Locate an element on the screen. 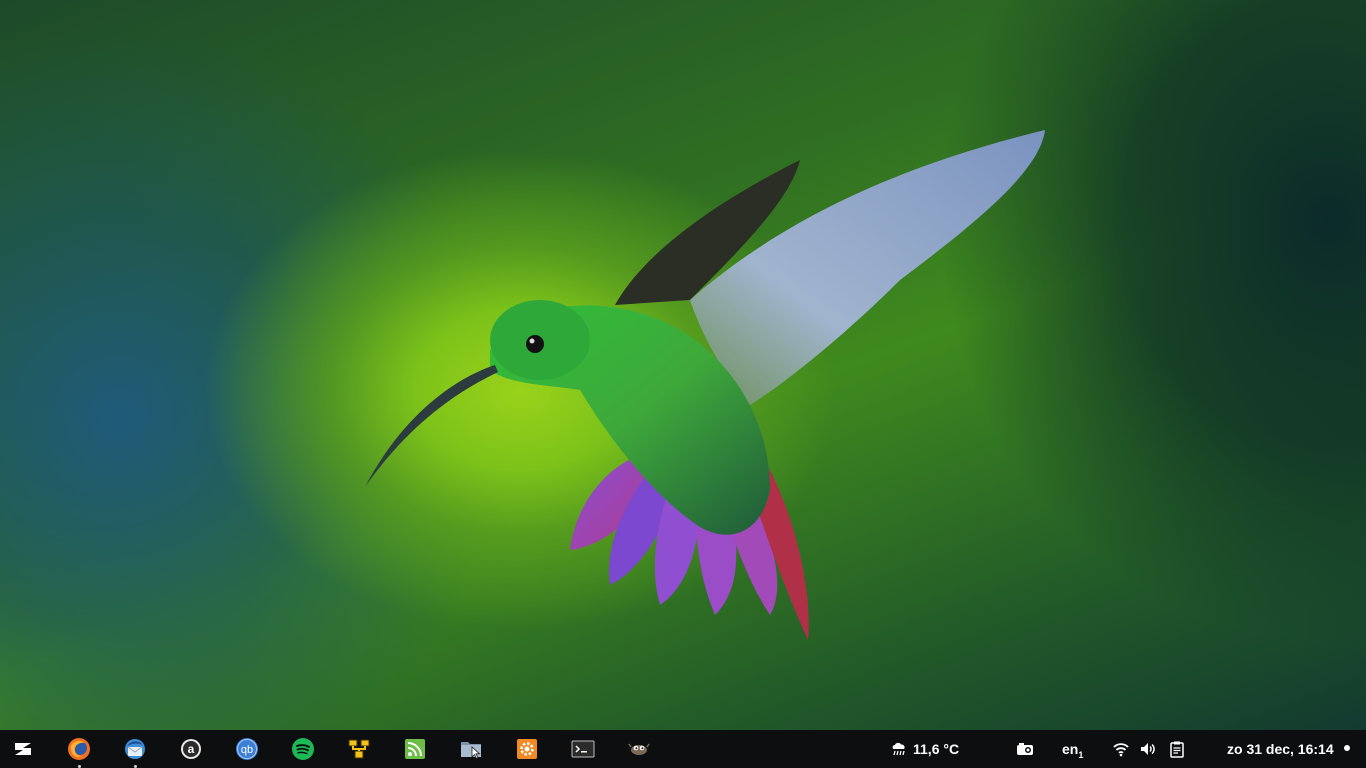 This screenshot has width=1366, height=768. amarok-icon: a is located at coordinates (191, 749).